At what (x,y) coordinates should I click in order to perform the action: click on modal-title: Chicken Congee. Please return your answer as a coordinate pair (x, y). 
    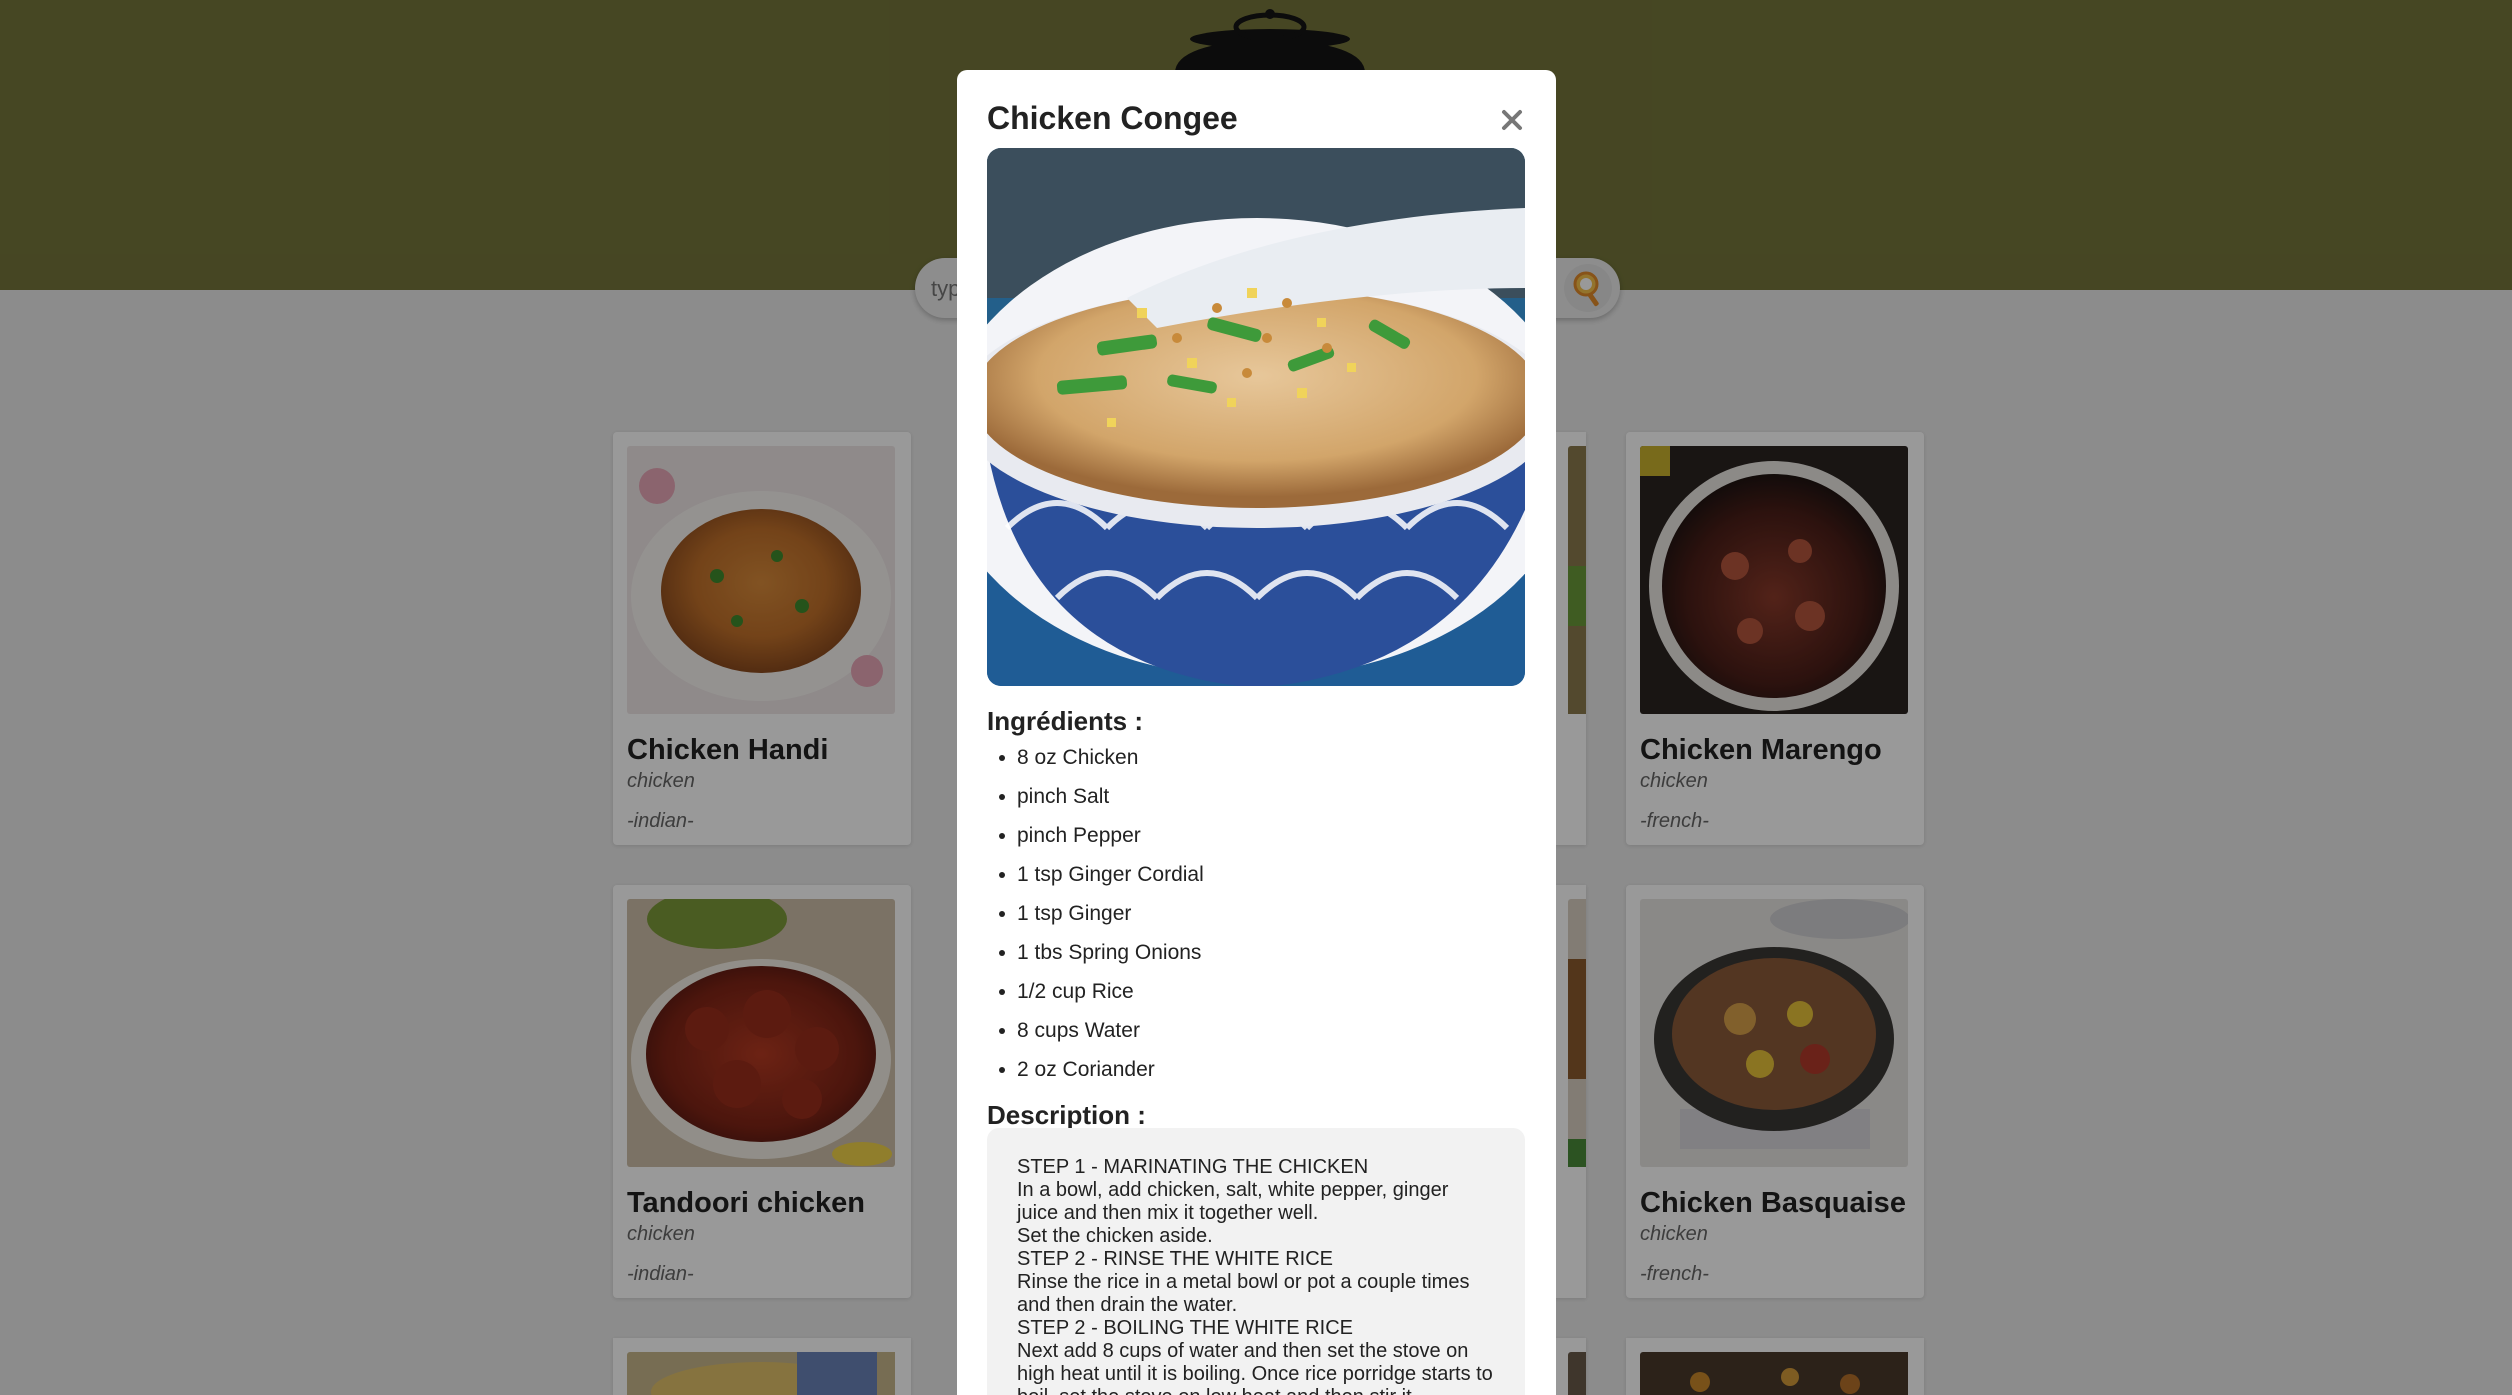
    Looking at the image, I should click on (1112, 118).